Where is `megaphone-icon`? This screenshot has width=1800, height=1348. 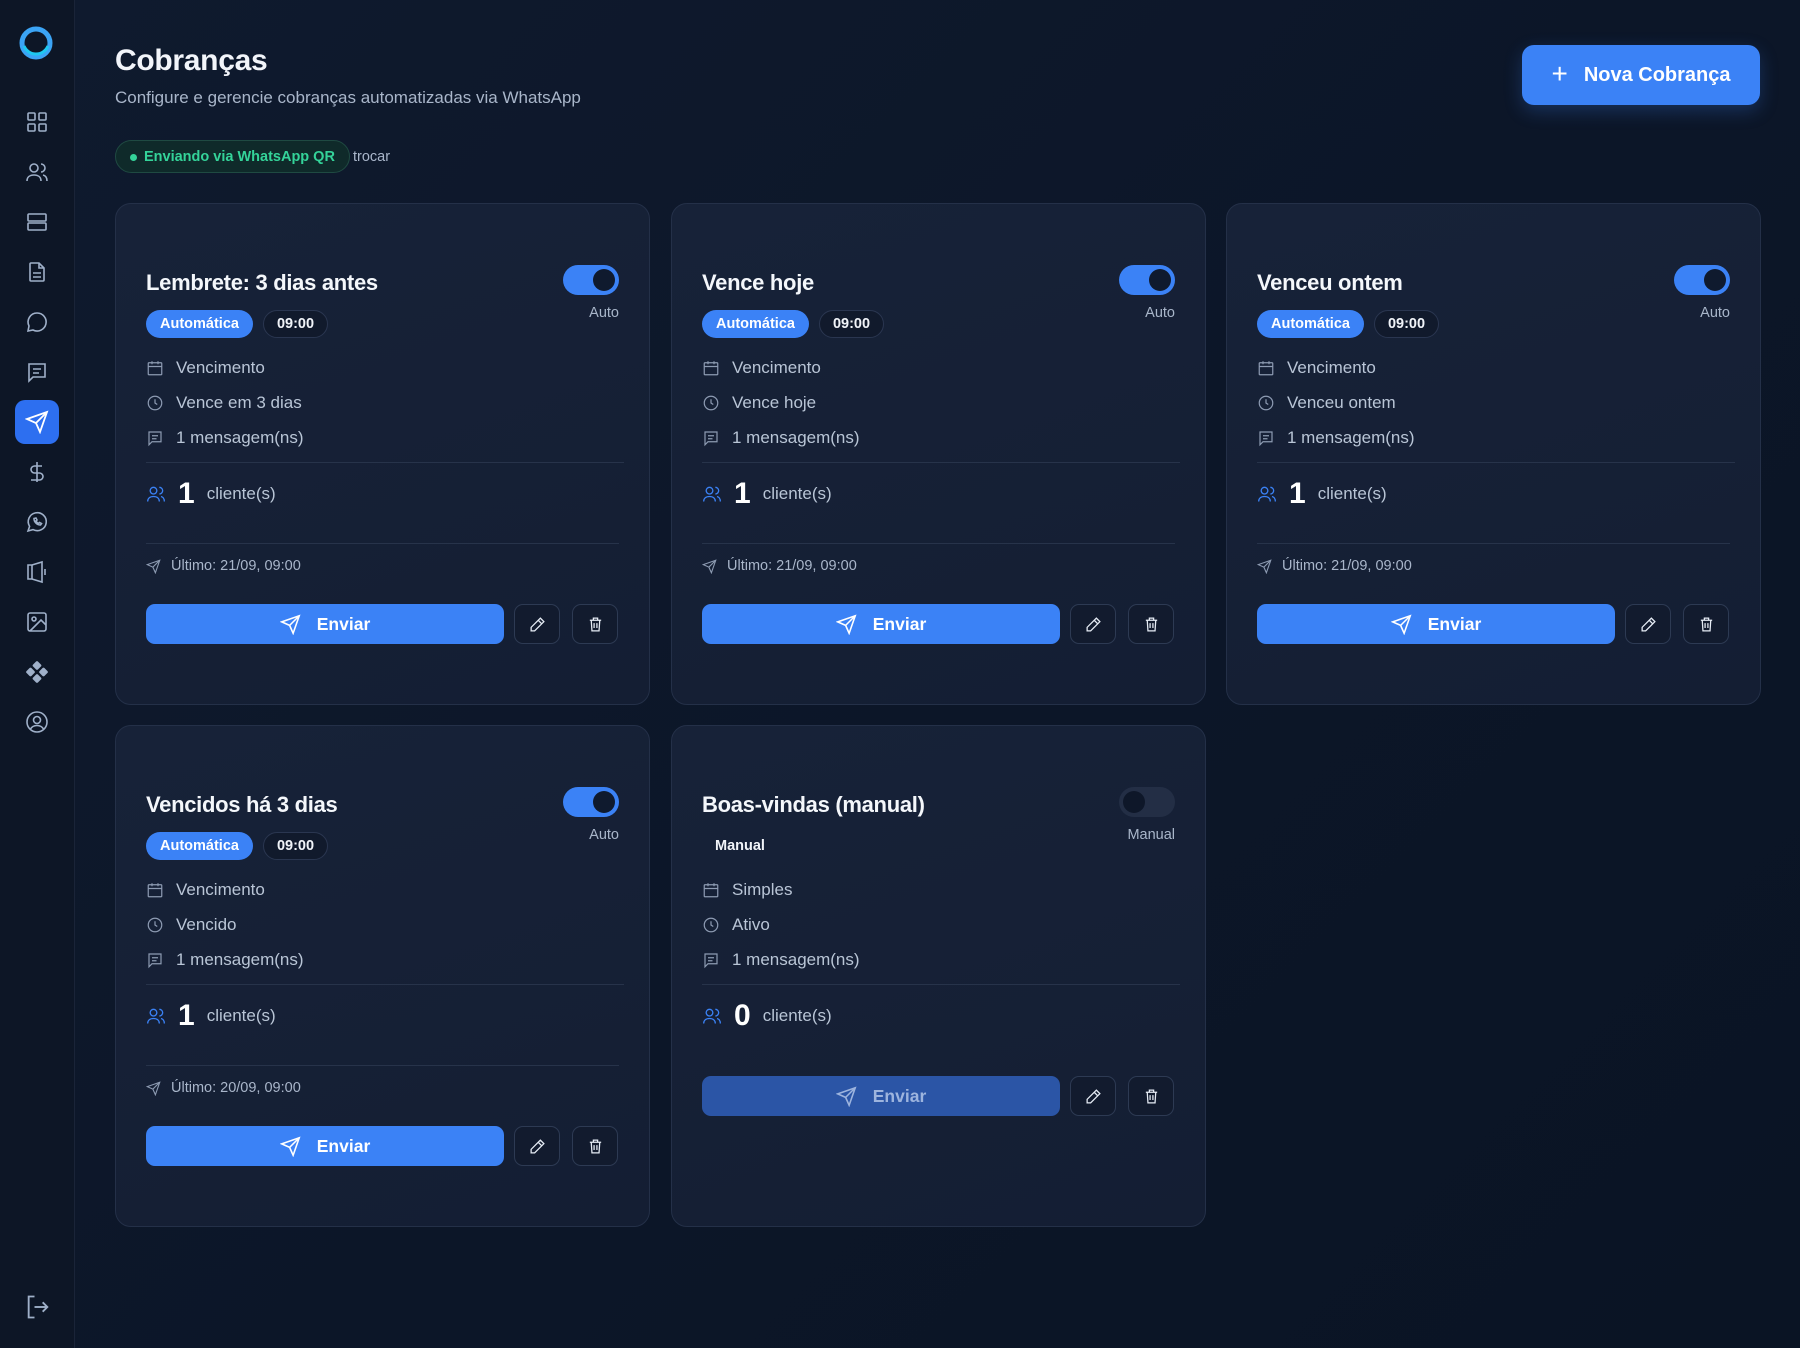
megaphone-icon is located at coordinates (36, 572).